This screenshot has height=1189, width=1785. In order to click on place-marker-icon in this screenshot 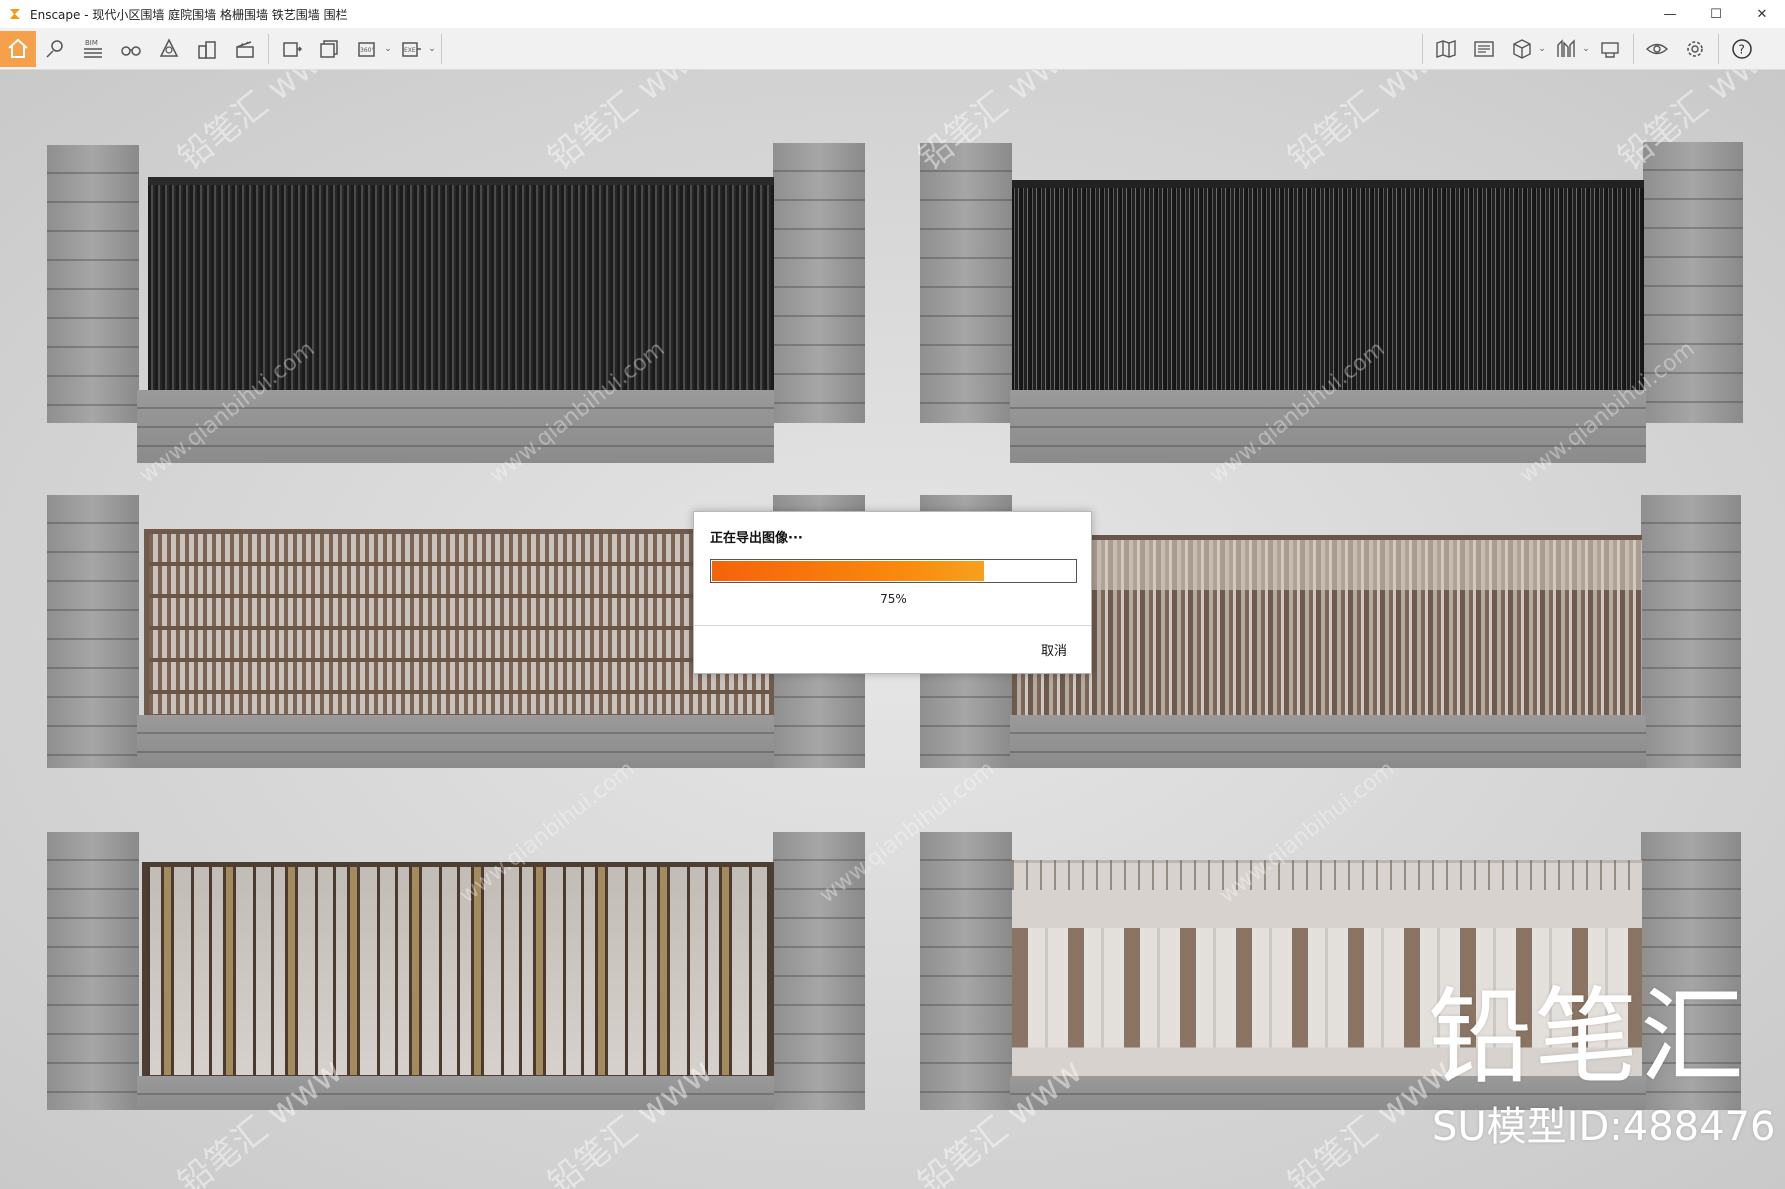, I will do `click(54, 49)`.